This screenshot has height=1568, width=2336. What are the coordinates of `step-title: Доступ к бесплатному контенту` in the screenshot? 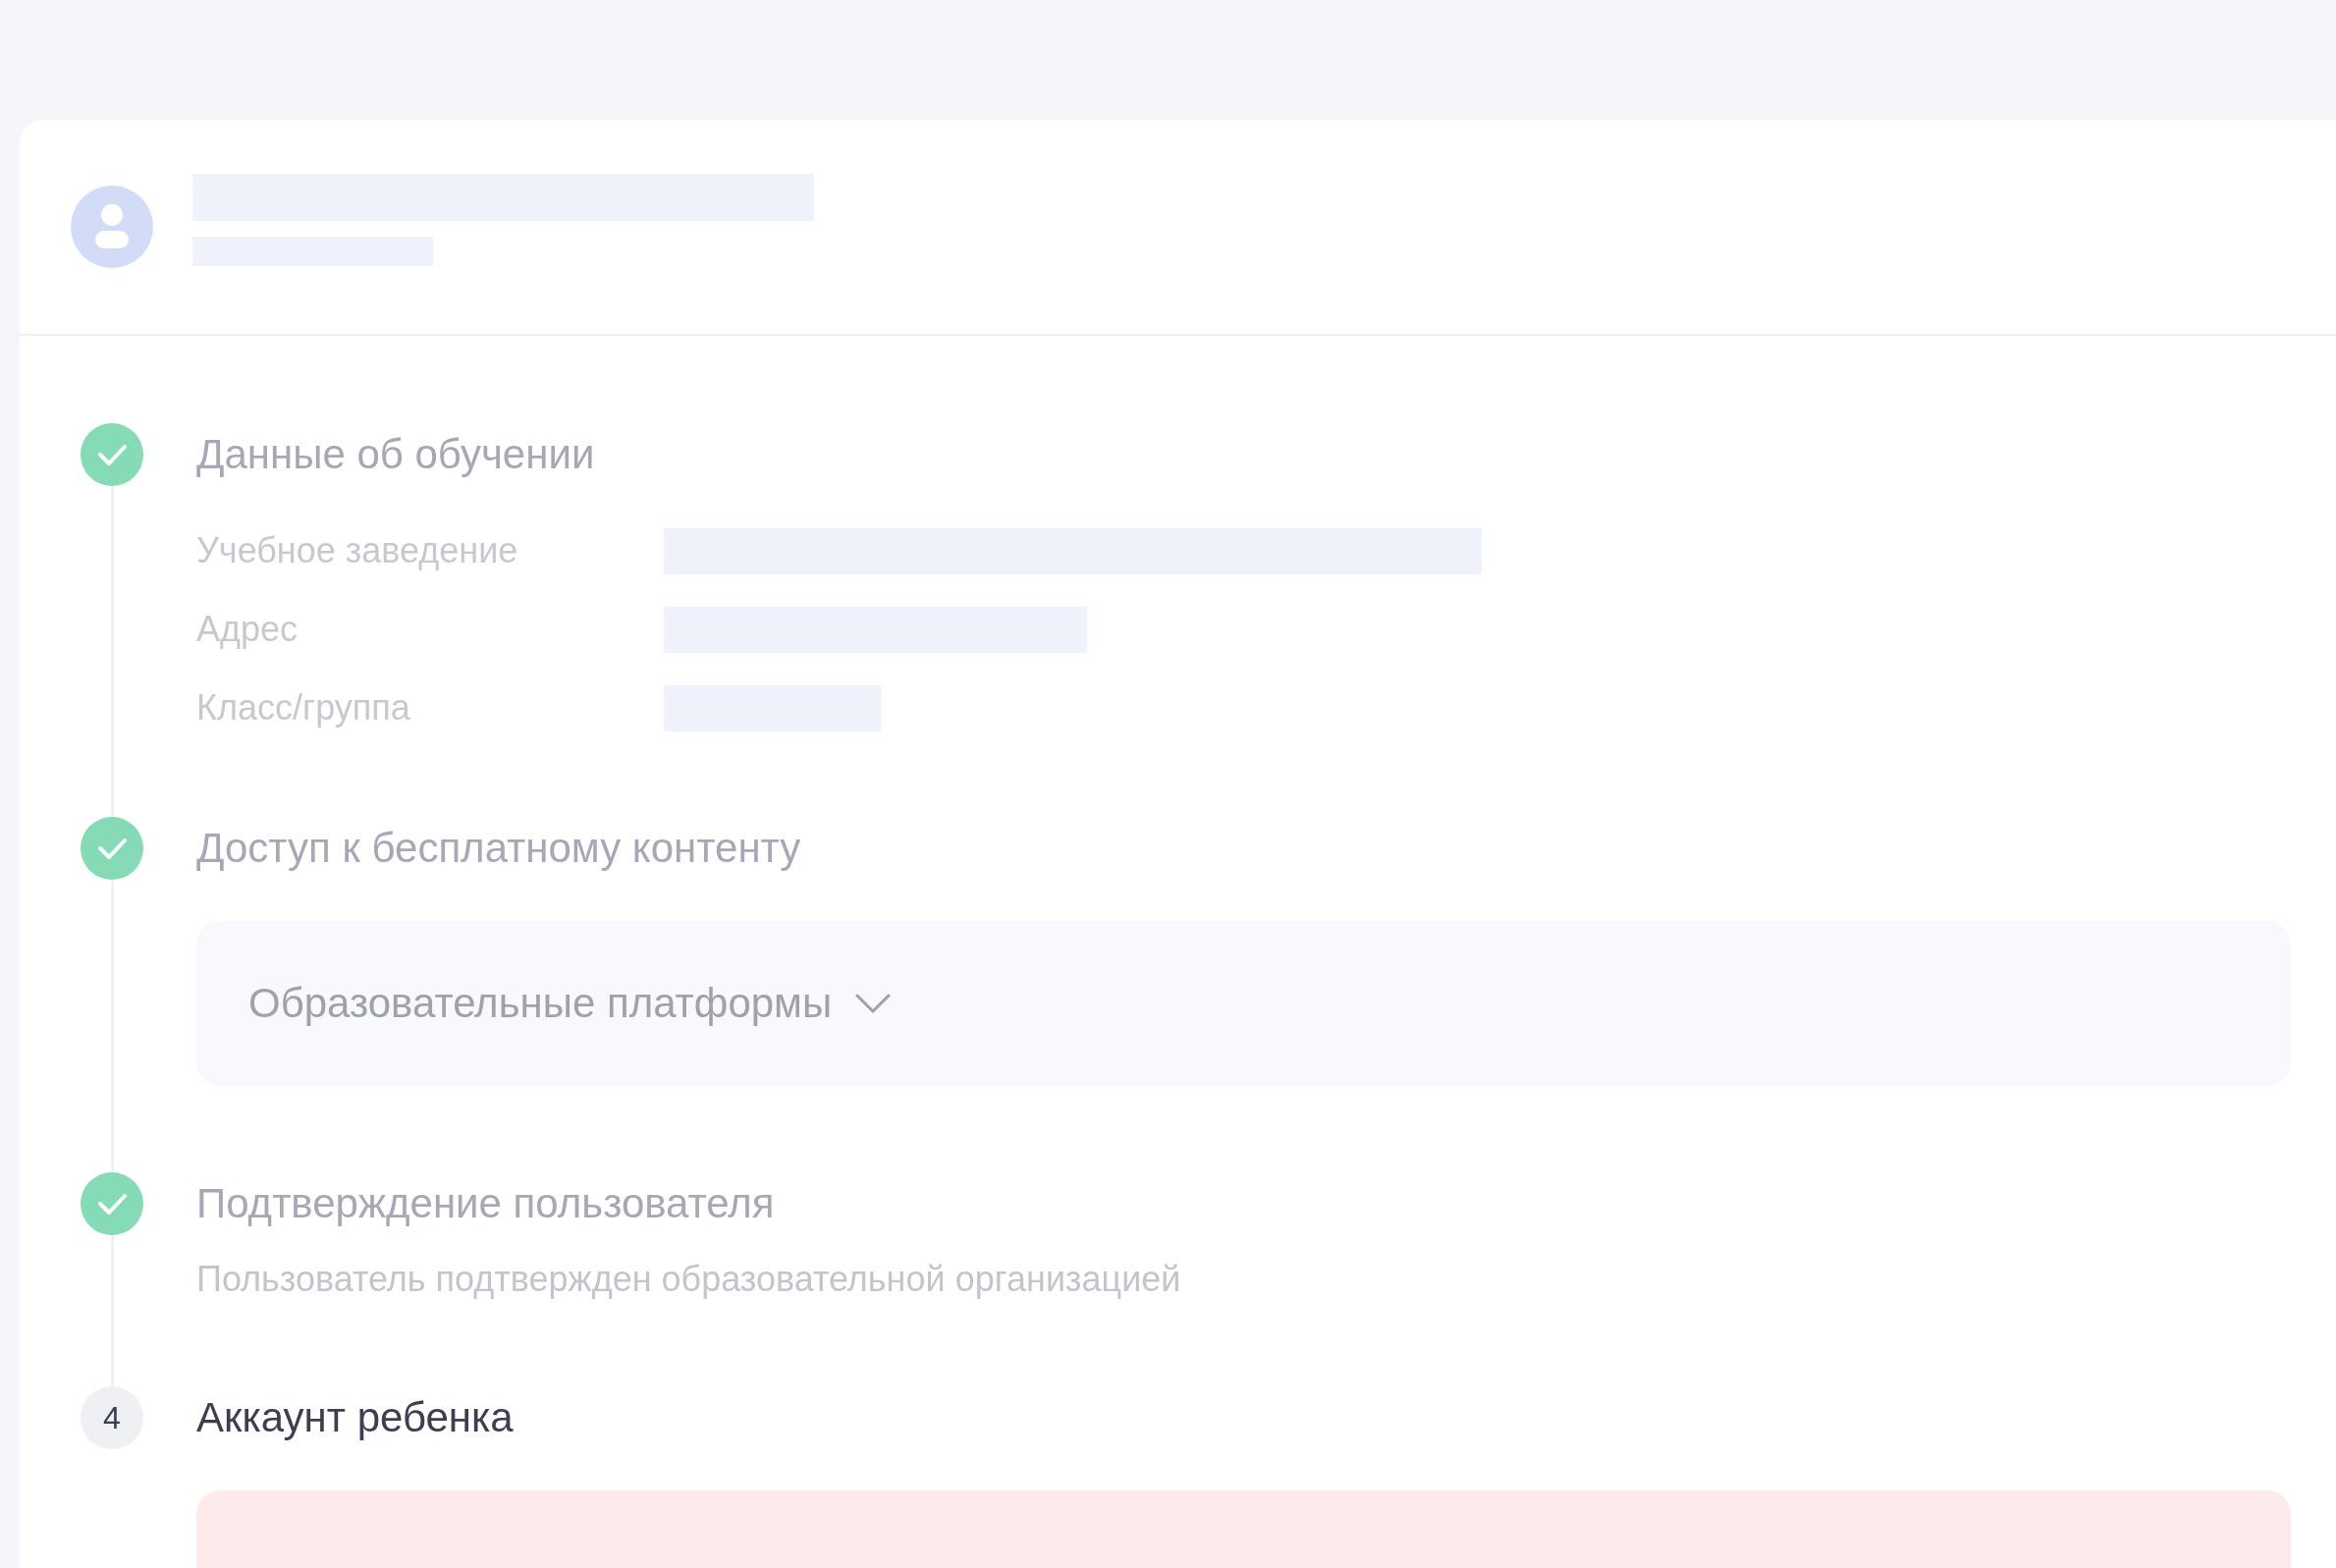 It's located at (499, 848).